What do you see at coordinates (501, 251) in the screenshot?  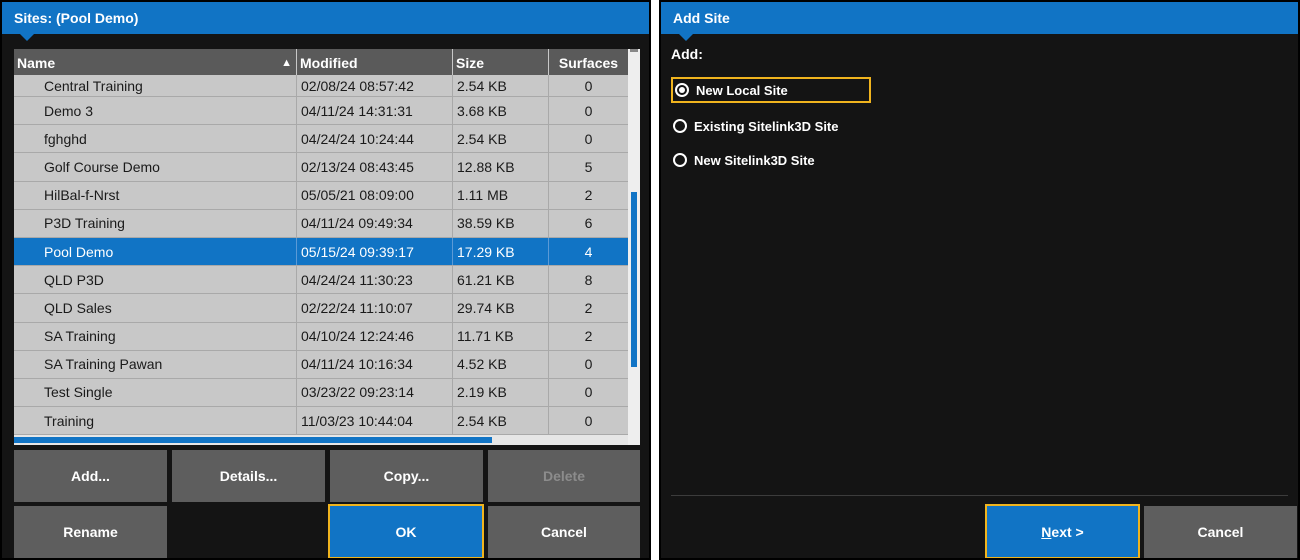 I see `cell-size: 17.29 KB` at bounding box center [501, 251].